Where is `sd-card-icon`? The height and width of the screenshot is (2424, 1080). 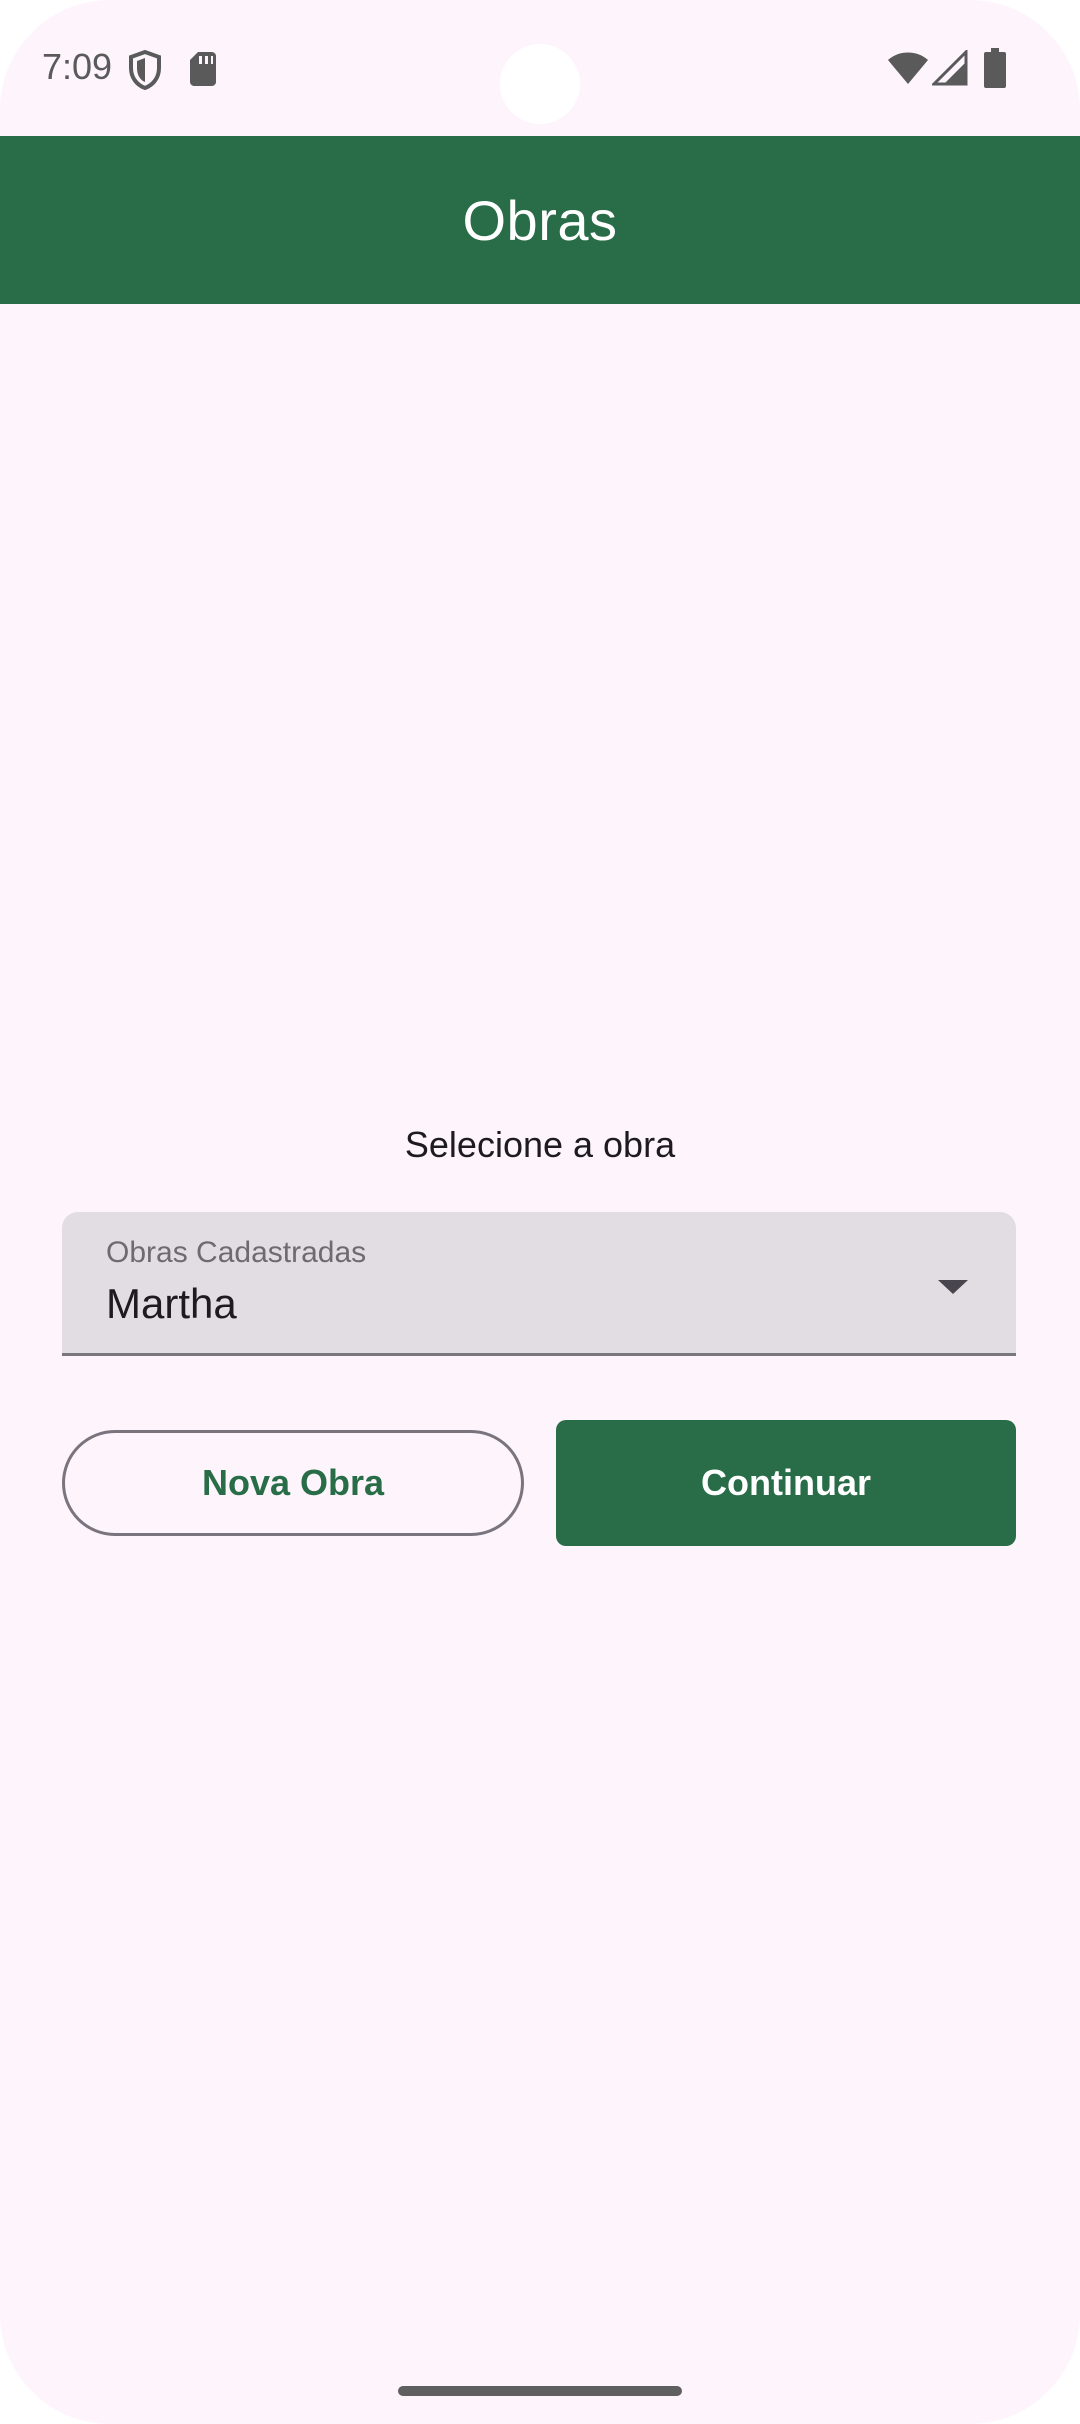
sd-card-icon is located at coordinates (203, 69).